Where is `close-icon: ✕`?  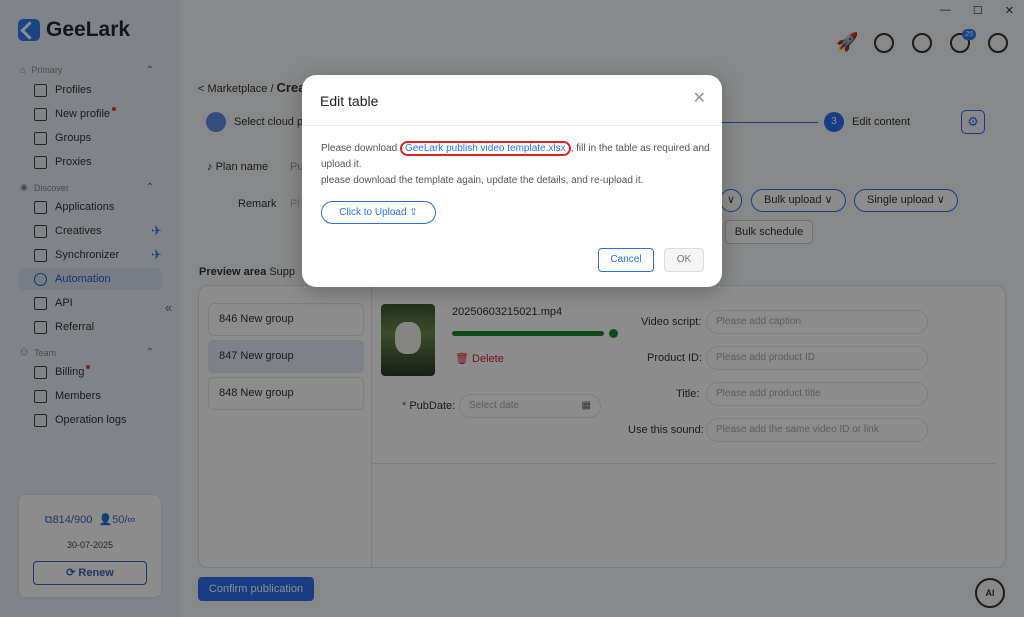 close-icon: ✕ is located at coordinates (699, 98).